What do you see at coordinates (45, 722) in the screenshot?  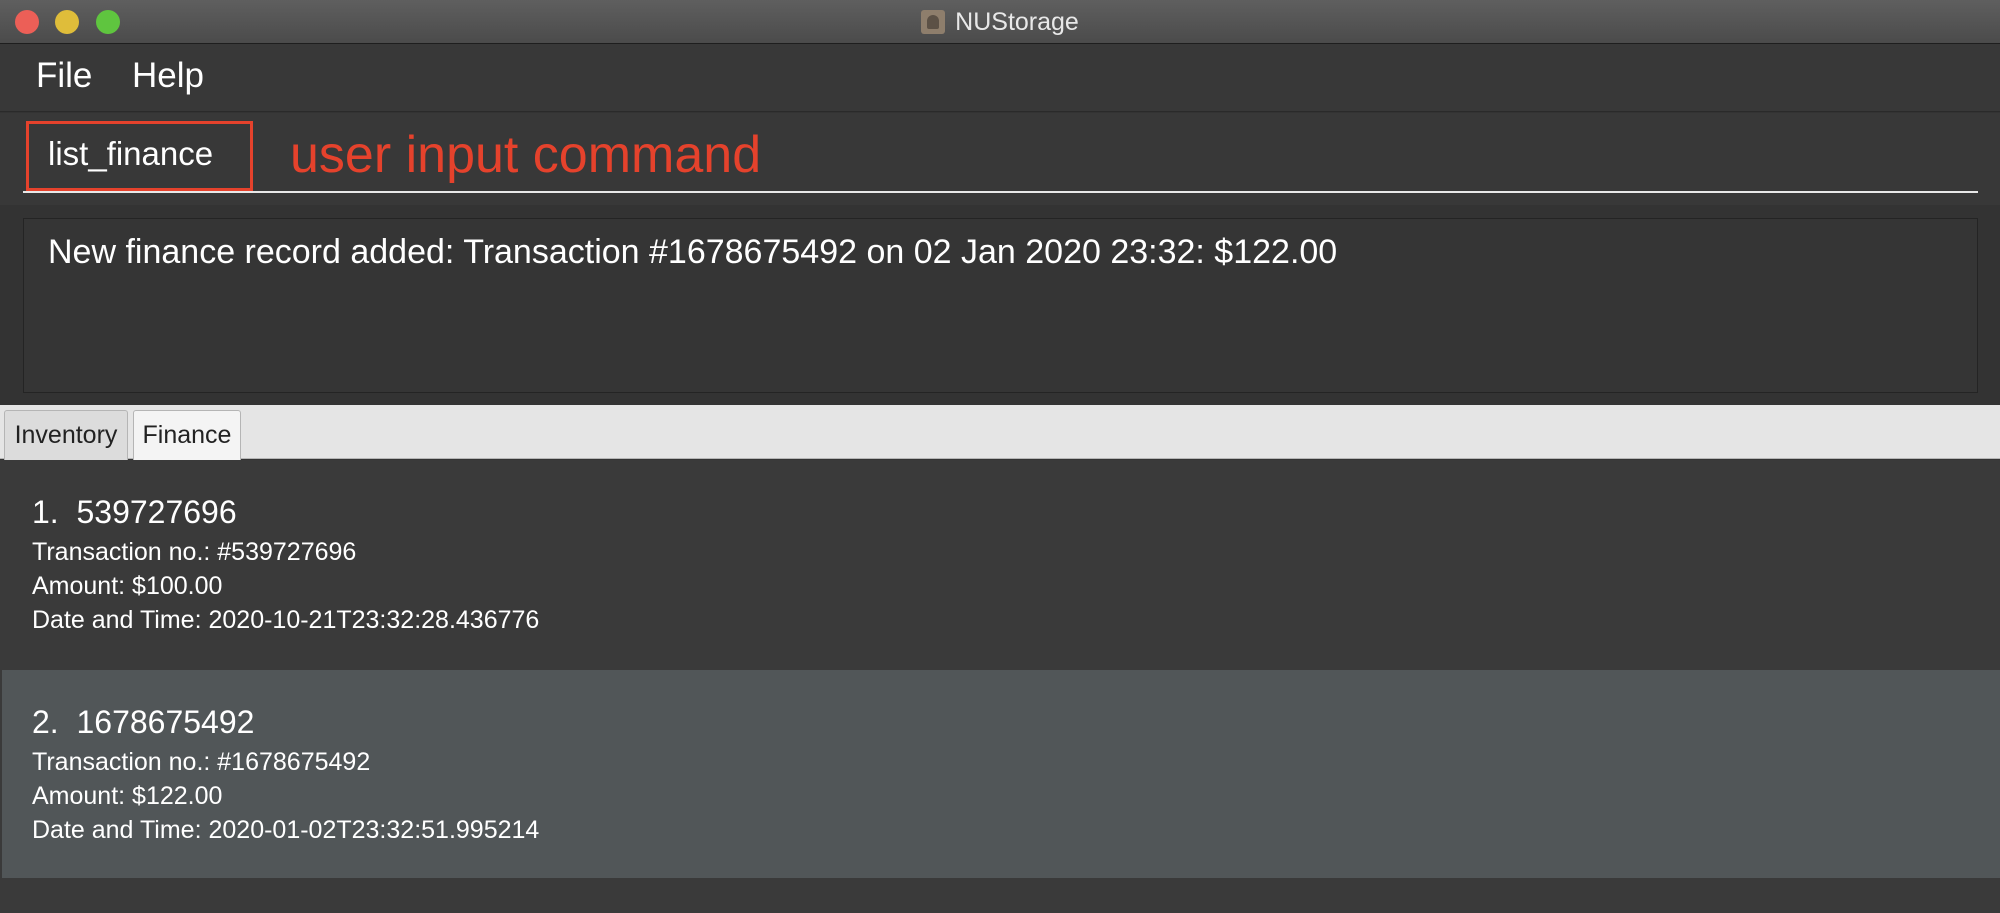 I see `record-index: 2.` at bounding box center [45, 722].